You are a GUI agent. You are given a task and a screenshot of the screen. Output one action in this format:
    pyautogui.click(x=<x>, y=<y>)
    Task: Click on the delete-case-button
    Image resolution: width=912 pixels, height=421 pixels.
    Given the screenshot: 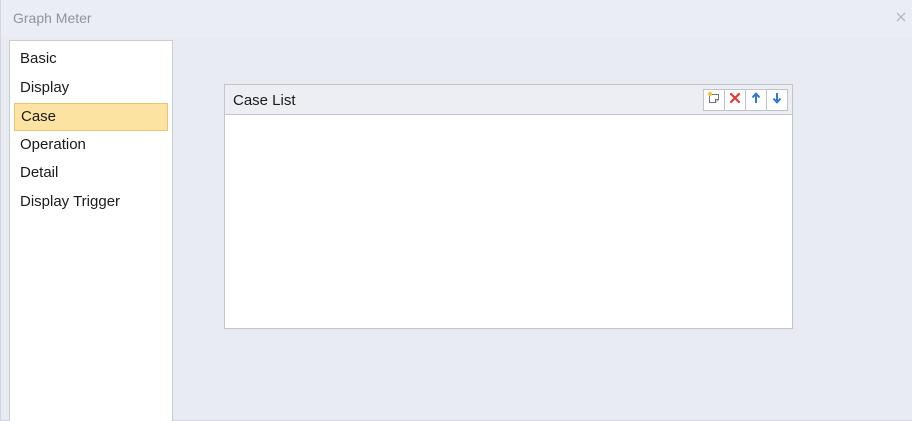 What is the action you would take?
    pyautogui.click(x=735, y=100)
    